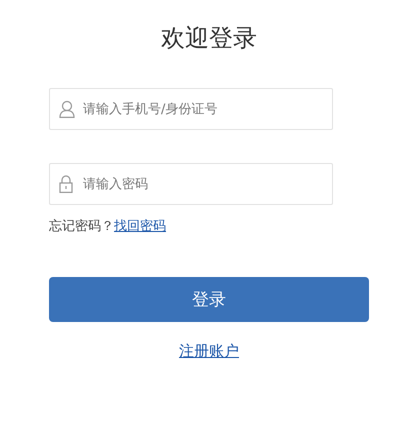 The image size is (418, 448). I want to click on input-field: 请输入手机号/身份证号, so click(191, 109).